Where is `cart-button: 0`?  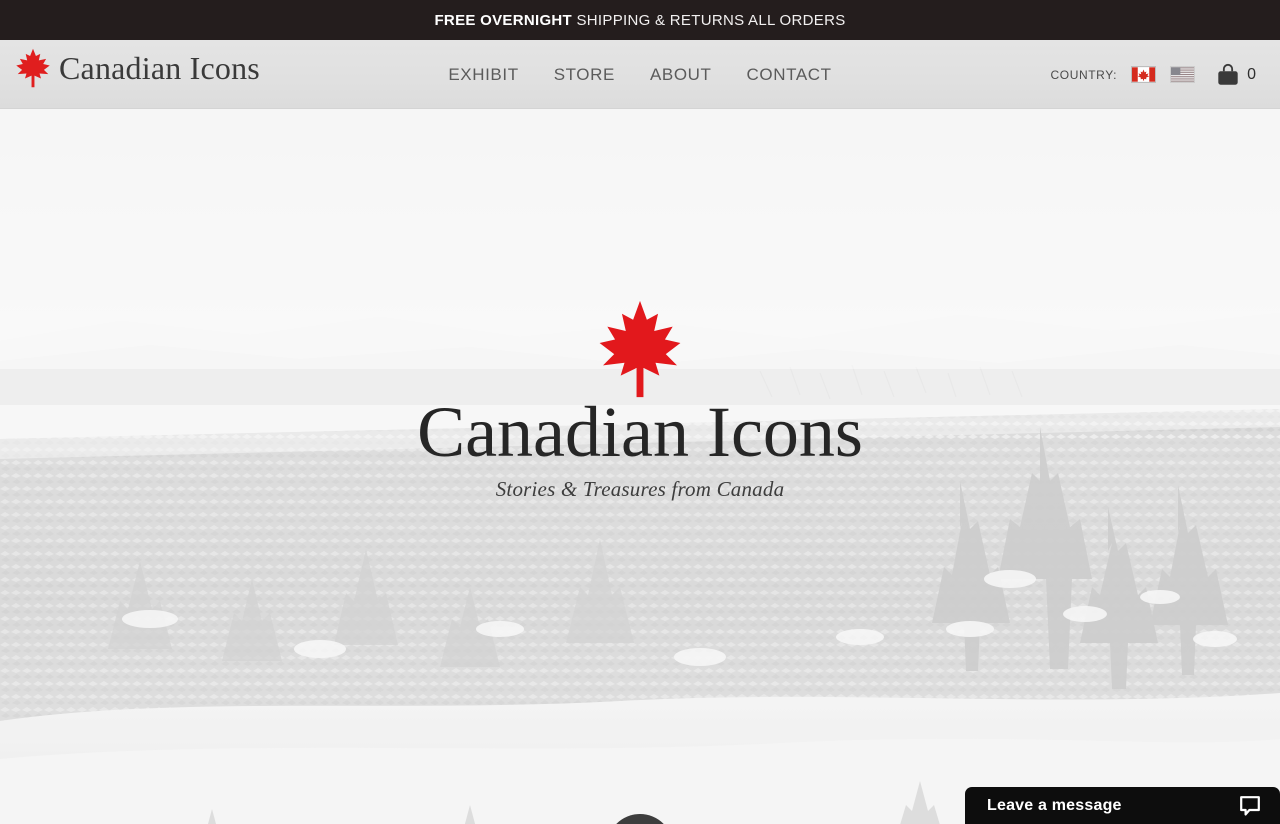
cart-button: 0 is located at coordinates (1235, 75).